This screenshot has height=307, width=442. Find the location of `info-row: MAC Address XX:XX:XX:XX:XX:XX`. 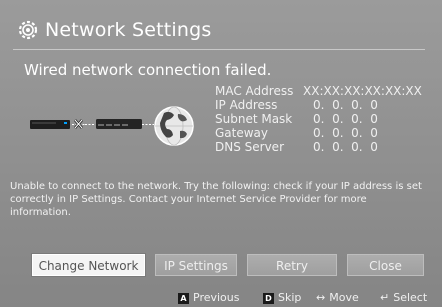

info-row: MAC Address XX:XX:XX:XX:XX:XX is located at coordinates (318, 91).